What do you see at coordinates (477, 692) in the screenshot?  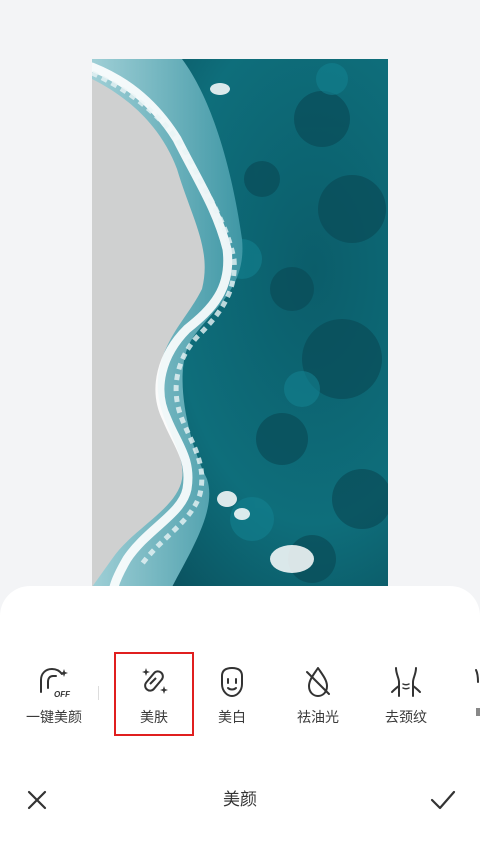 I see `partial-tool-icon` at bounding box center [477, 692].